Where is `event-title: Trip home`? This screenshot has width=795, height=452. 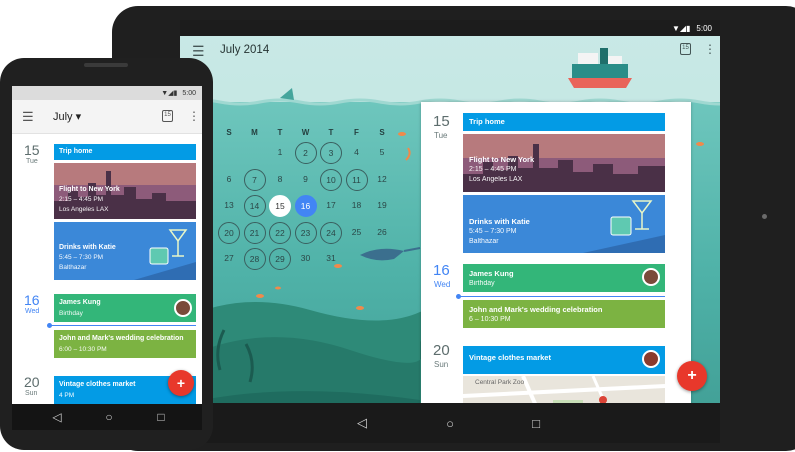 event-title: Trip home is located at coordinates (76, 151).